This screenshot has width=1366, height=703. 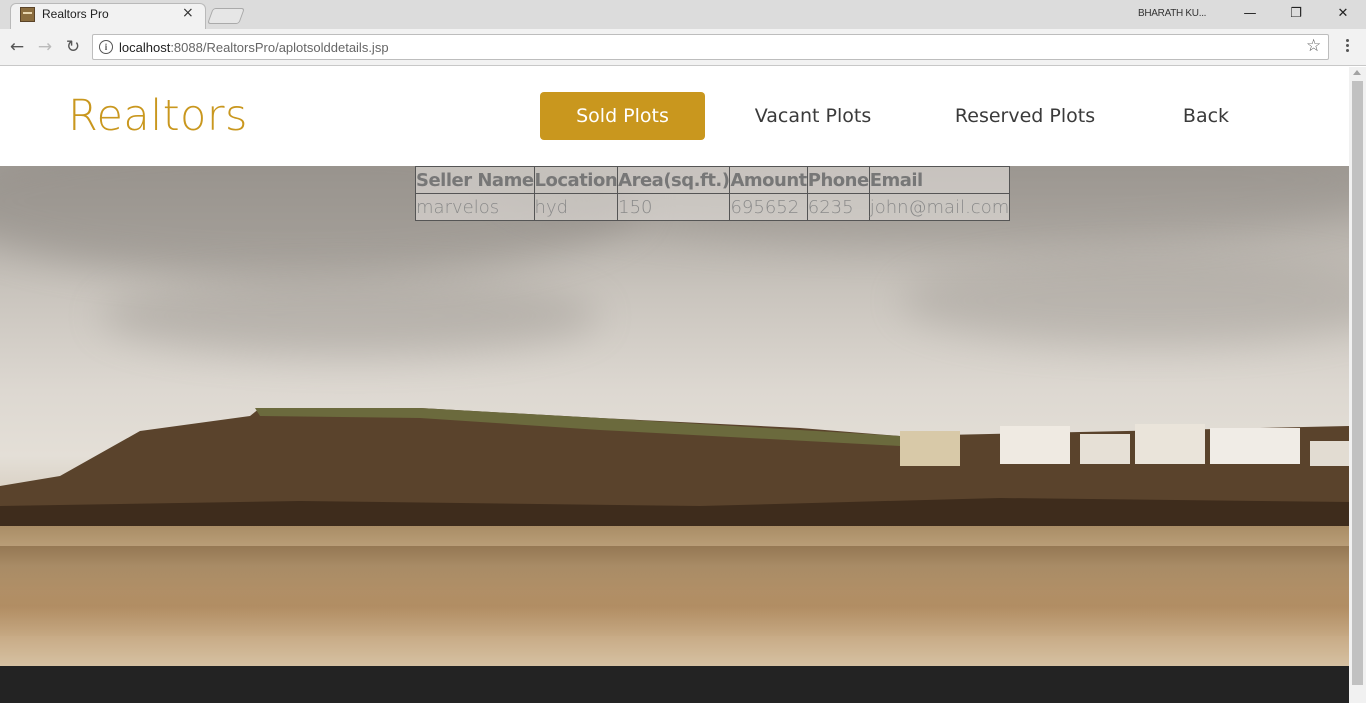 I want to click on vertical-scrollbar, so click(x=1357, y=385).